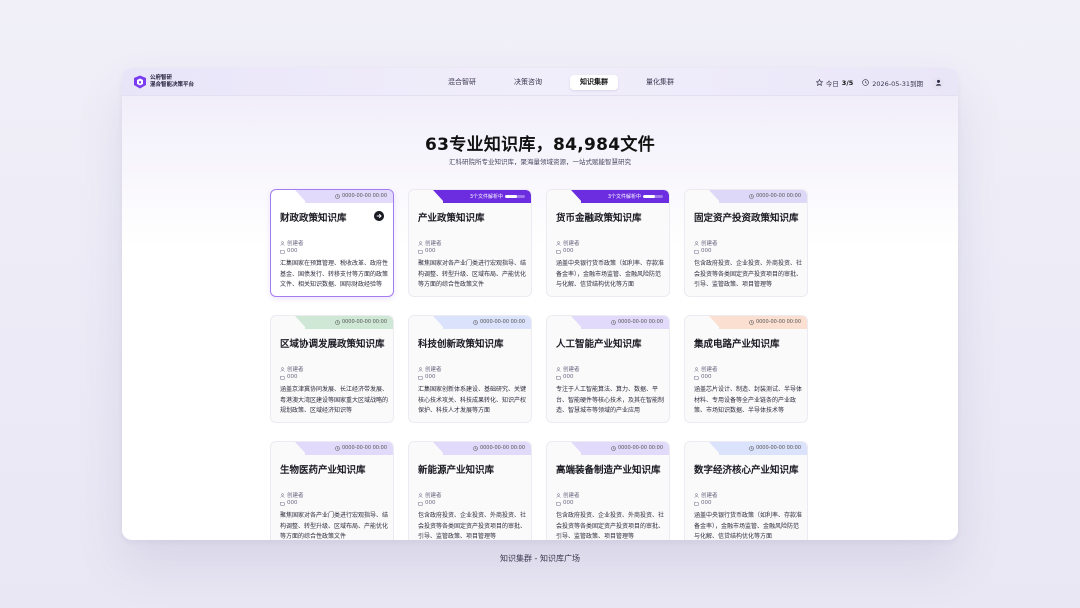 The image size is (1080, 608). Describe the element at coordinates (599, 344) in the screenshot. I see `card-title: 人工智能产业知识库` at that location.